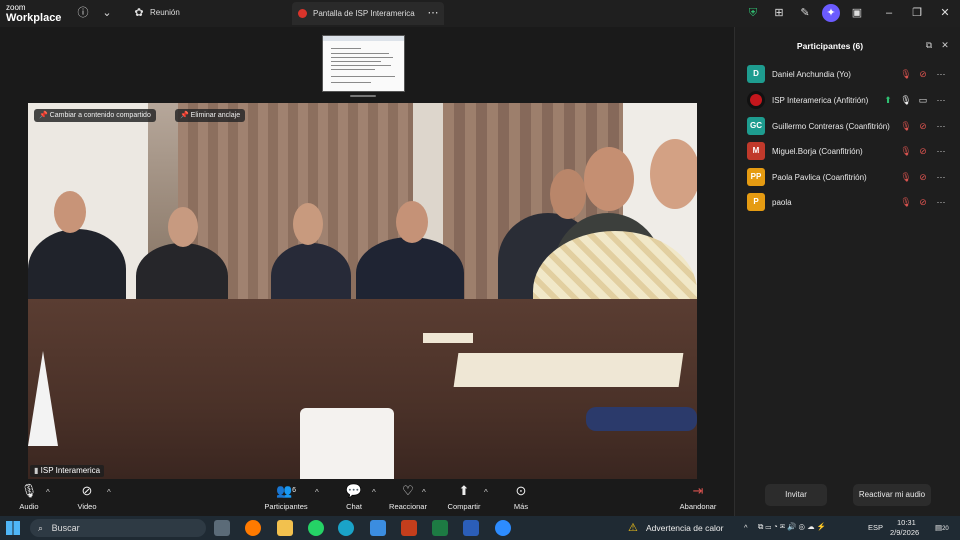 Image resolution: width=960 pixels, height=540 pixels. What do you see at coordinates (892, 495) in the screenshot?
I see `unmute-me-button: Reactivar mi audio` at bounding box center [892, 495].